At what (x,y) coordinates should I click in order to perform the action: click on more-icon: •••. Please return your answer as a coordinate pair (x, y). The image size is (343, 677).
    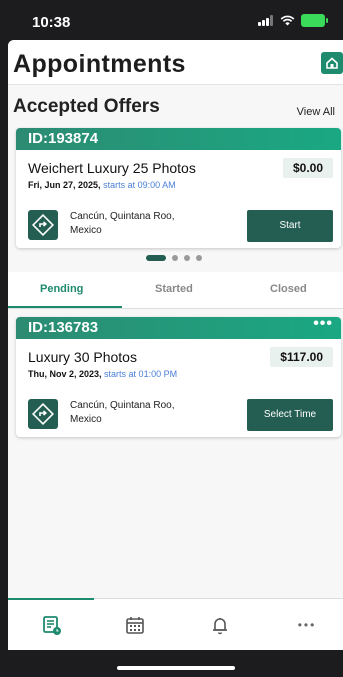
    Looking at the image, I should click on (307, 625).